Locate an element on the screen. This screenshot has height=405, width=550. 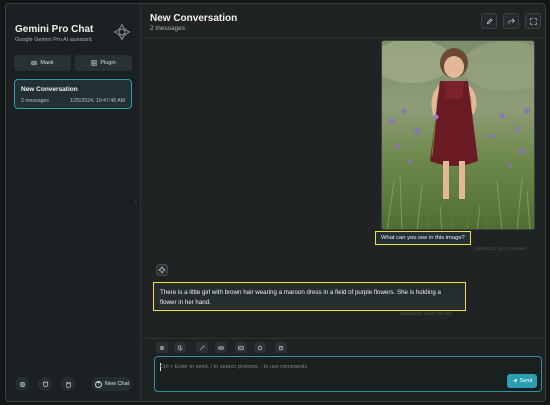
github-icon is located at coordinates (45, 383).